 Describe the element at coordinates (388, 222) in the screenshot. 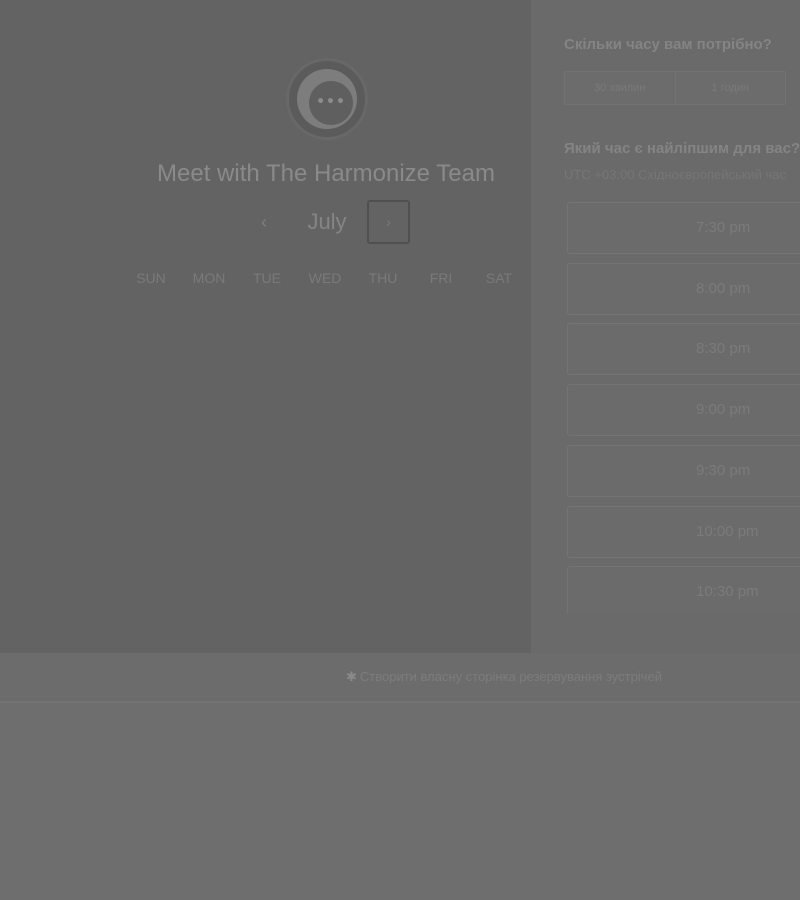

I see `next-month-button: ›` at that location.